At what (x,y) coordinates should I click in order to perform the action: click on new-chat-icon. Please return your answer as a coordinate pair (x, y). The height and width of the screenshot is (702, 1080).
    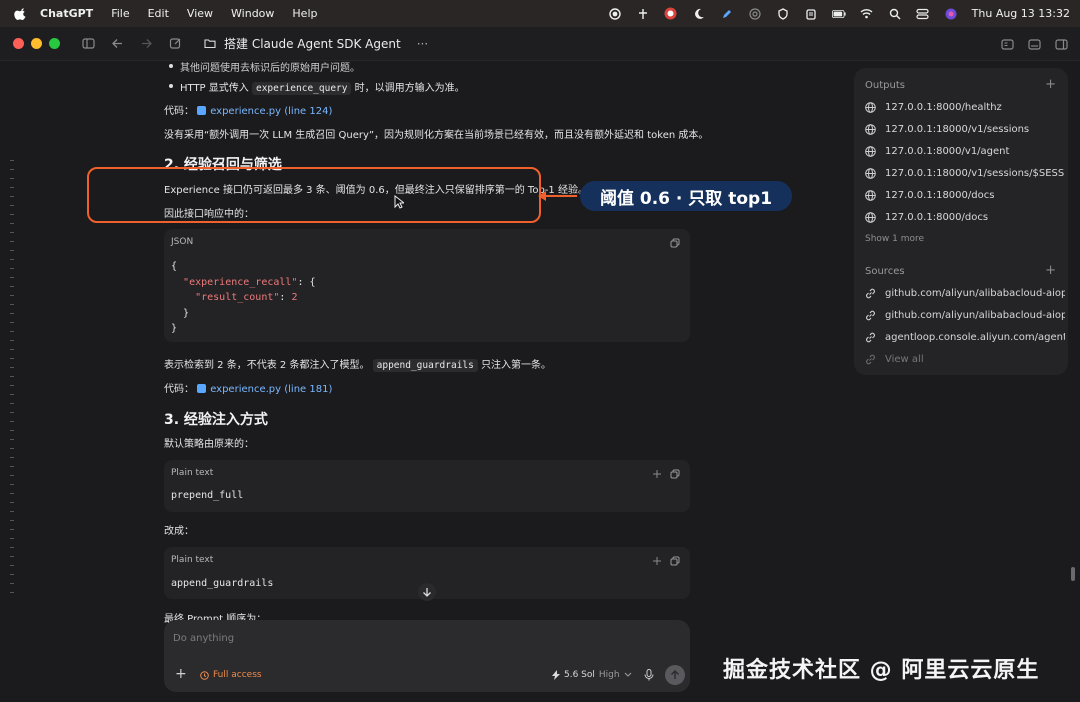
    Looking at the image, I should click on (175, 43).